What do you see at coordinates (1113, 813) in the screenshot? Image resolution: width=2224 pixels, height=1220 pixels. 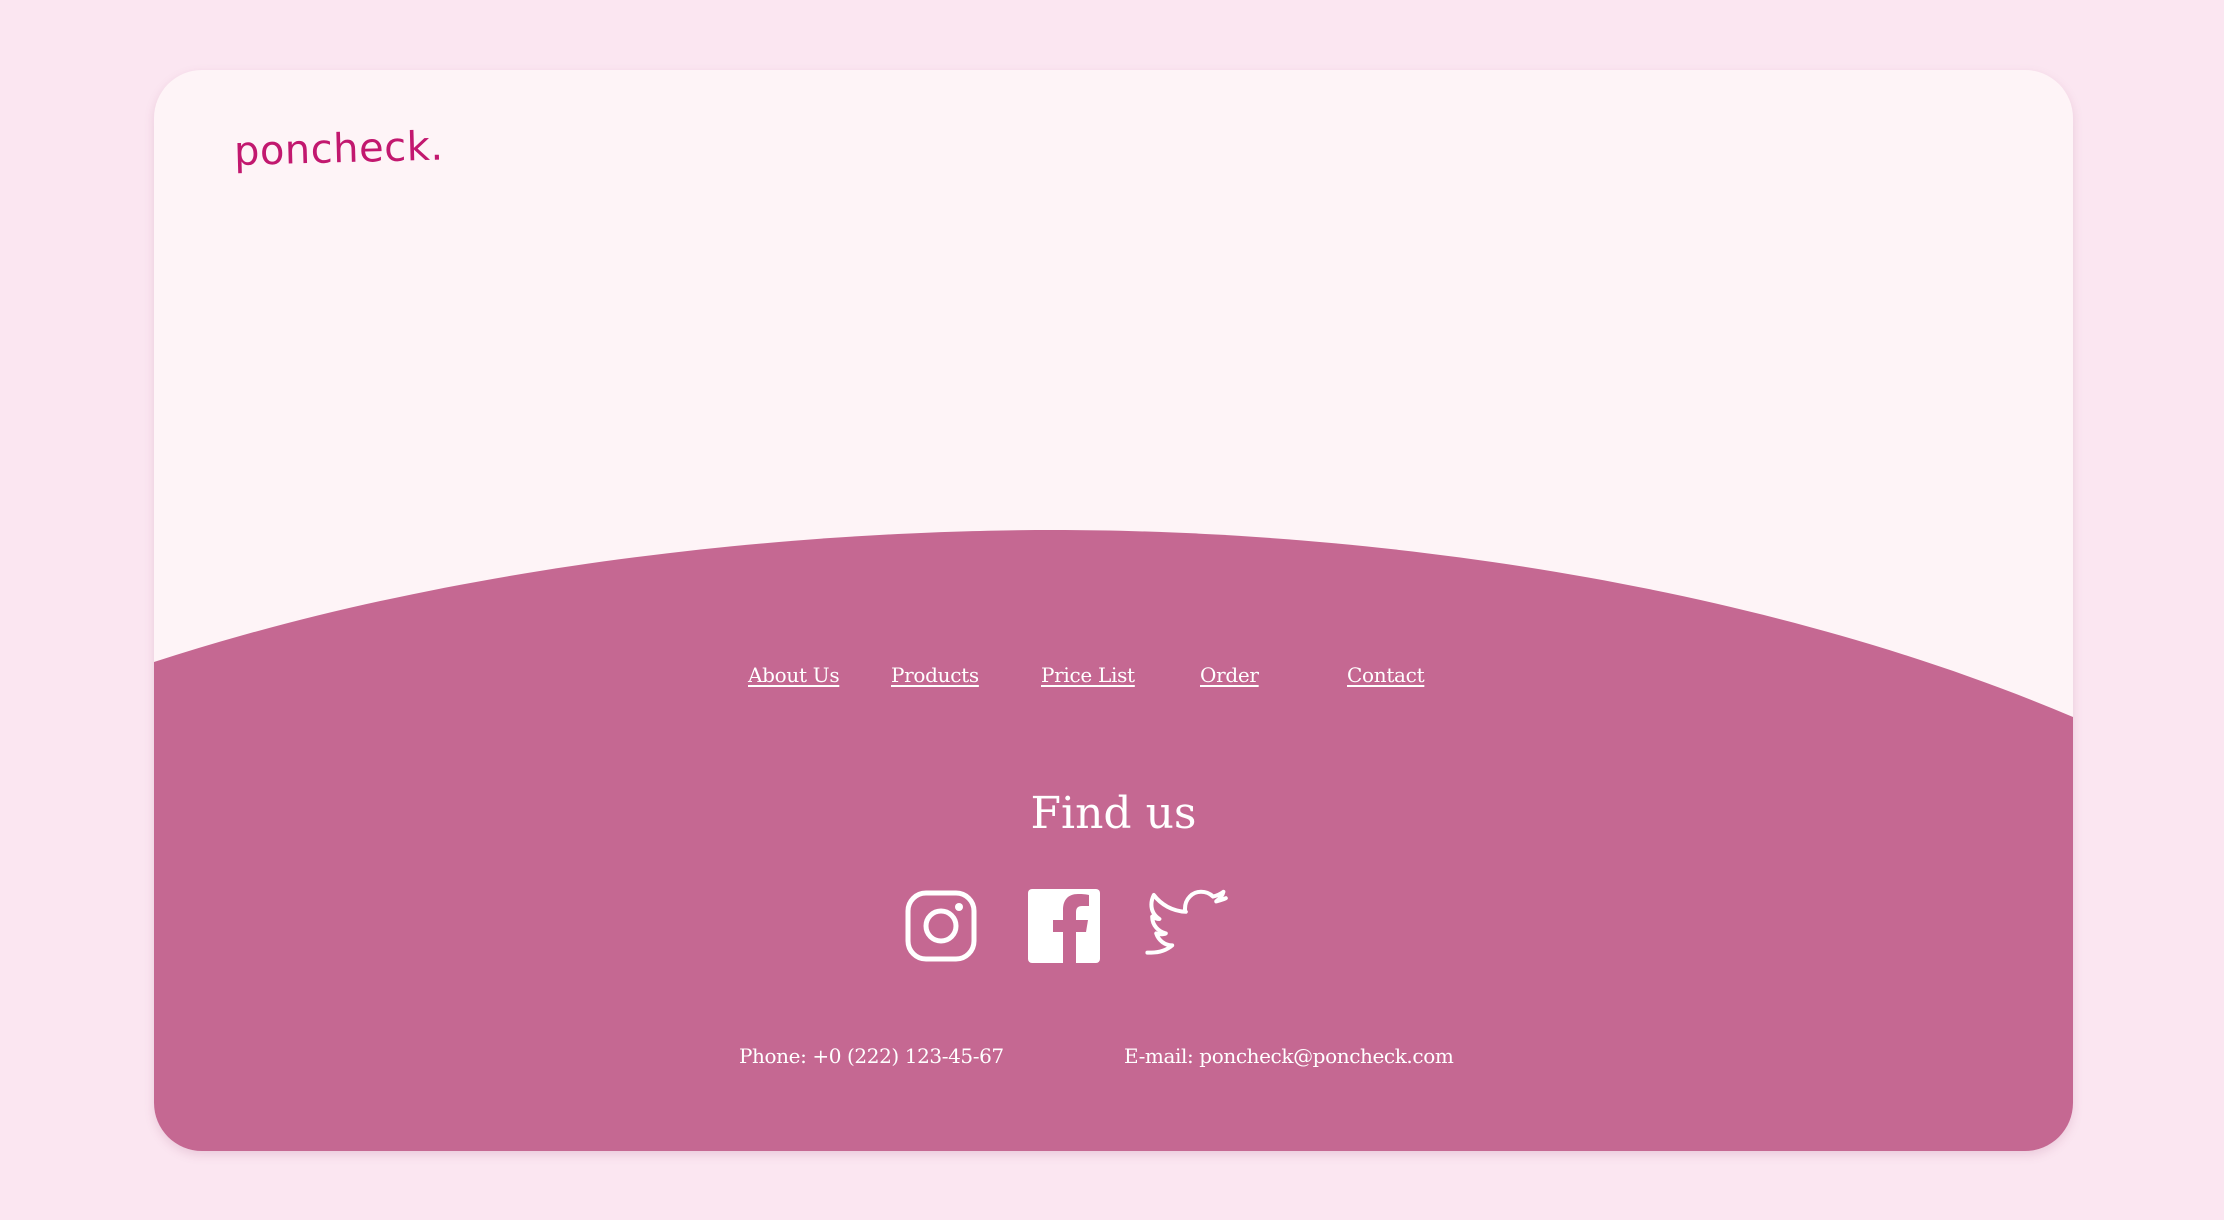 I see `find-us-heading: Find us` at bounding box center [1113, 813].